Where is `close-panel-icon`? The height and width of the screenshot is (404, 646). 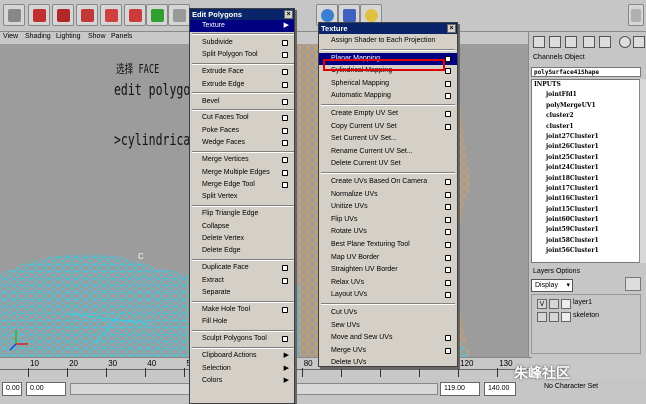 close-panel-icon is located at coordinates (639, 42).